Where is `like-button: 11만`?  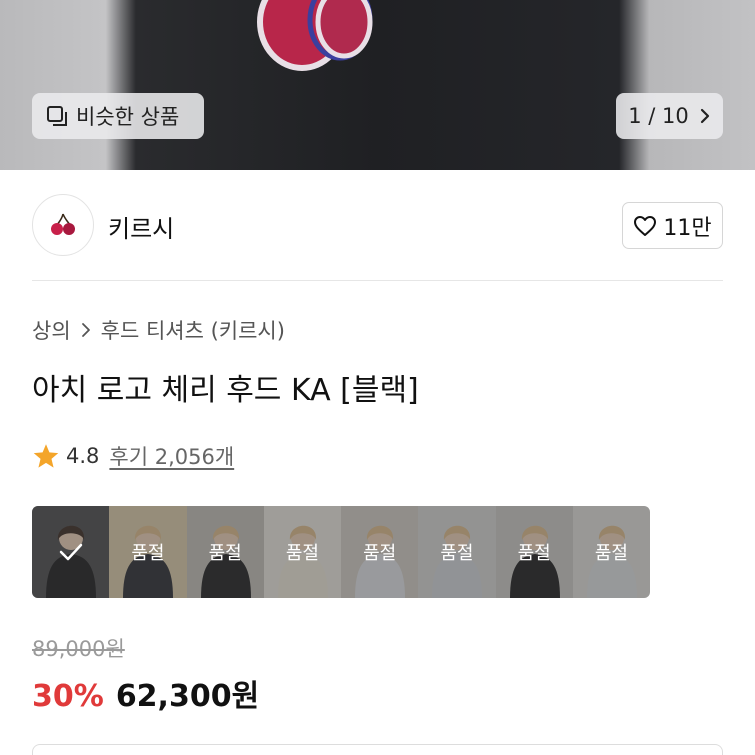 like-button: 11만 is located at coordinates (672, 225).